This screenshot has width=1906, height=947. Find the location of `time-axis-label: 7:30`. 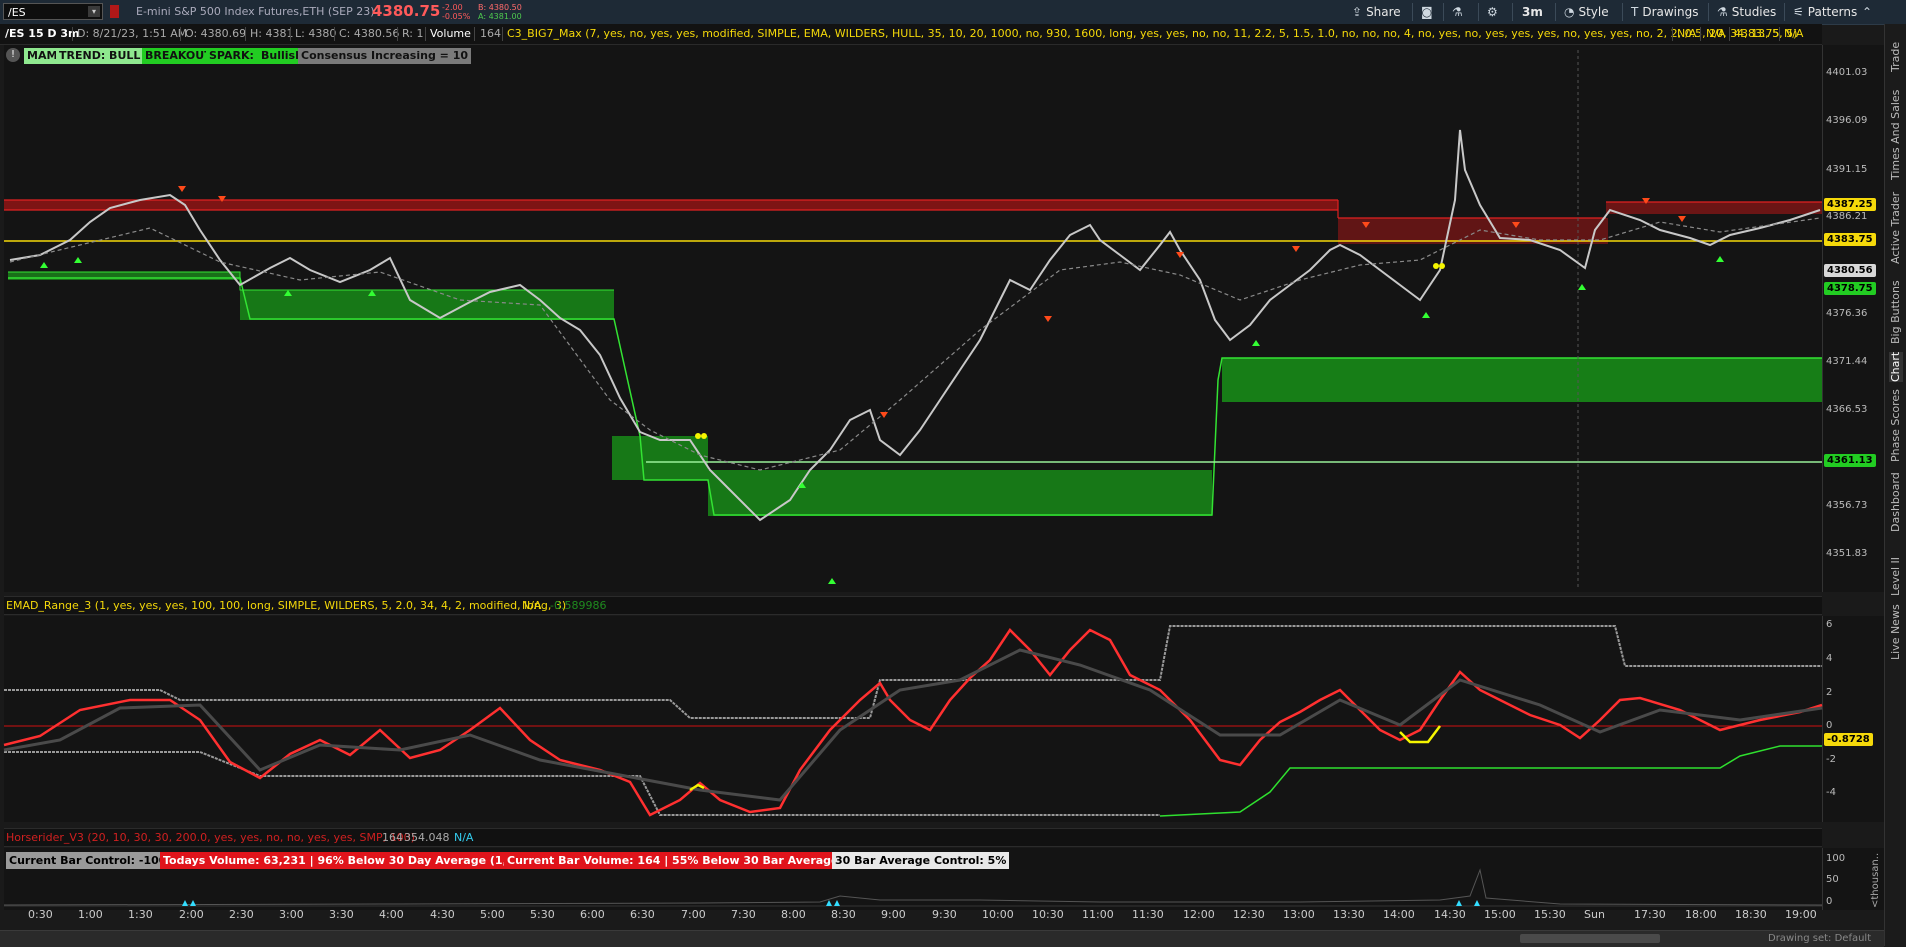

time-axis-label: 7:30 is located at coordinates (743, 914).